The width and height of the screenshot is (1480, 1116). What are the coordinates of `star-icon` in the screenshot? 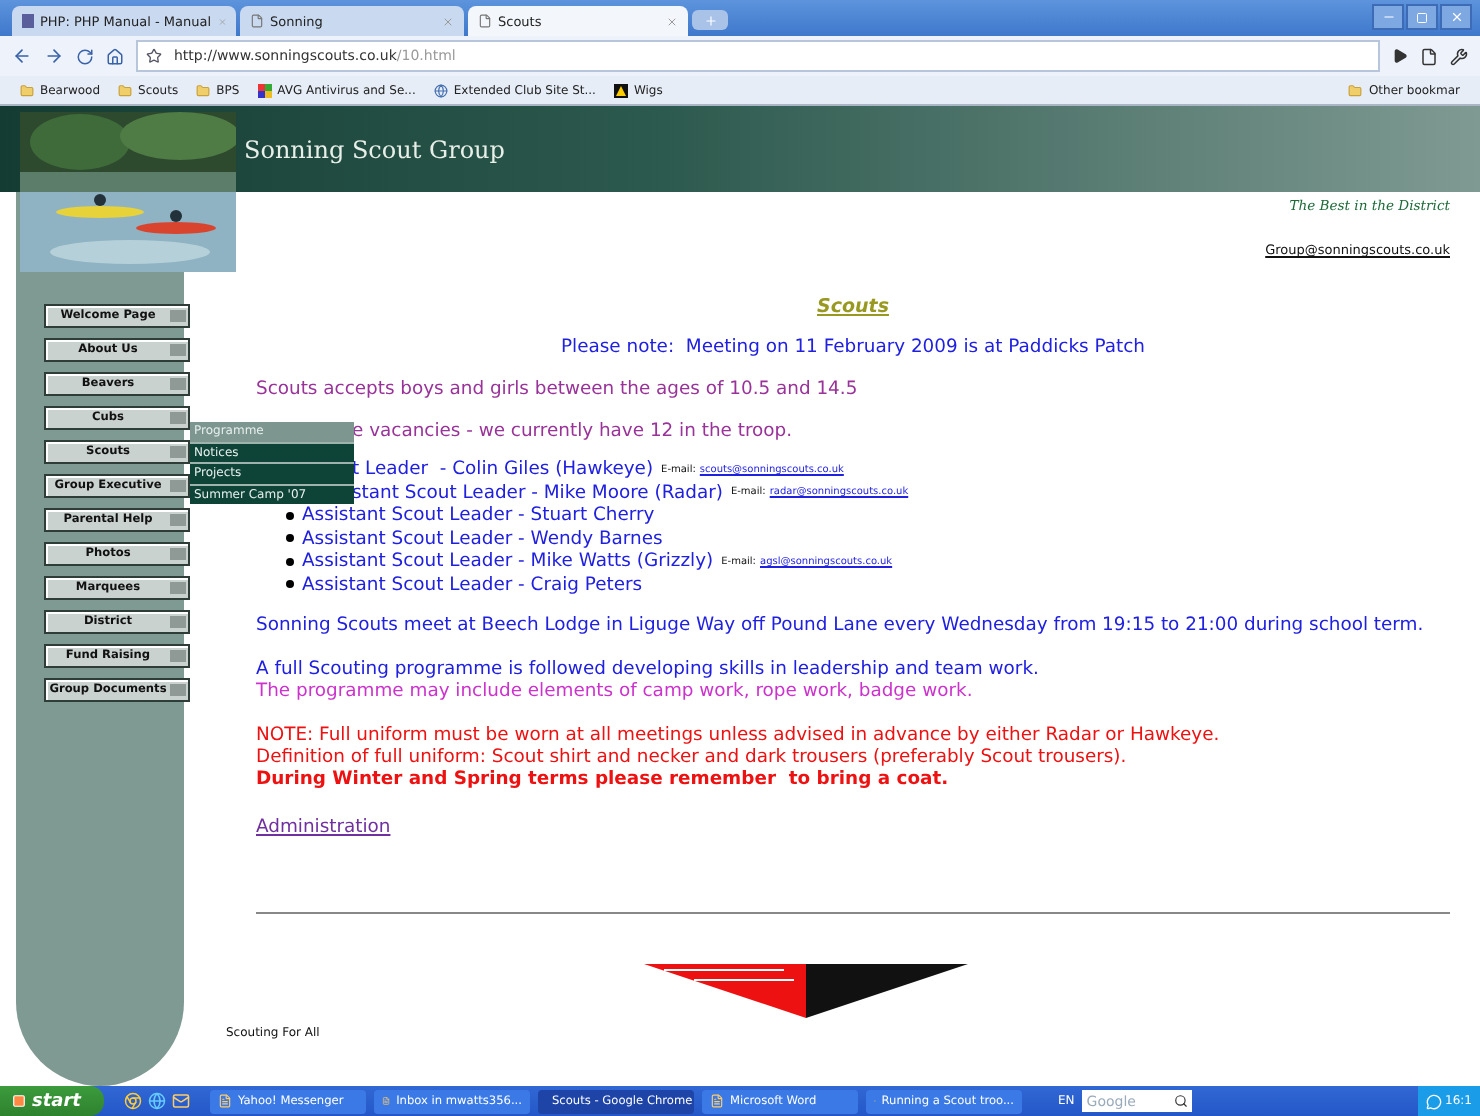 It's located at (154, 56).